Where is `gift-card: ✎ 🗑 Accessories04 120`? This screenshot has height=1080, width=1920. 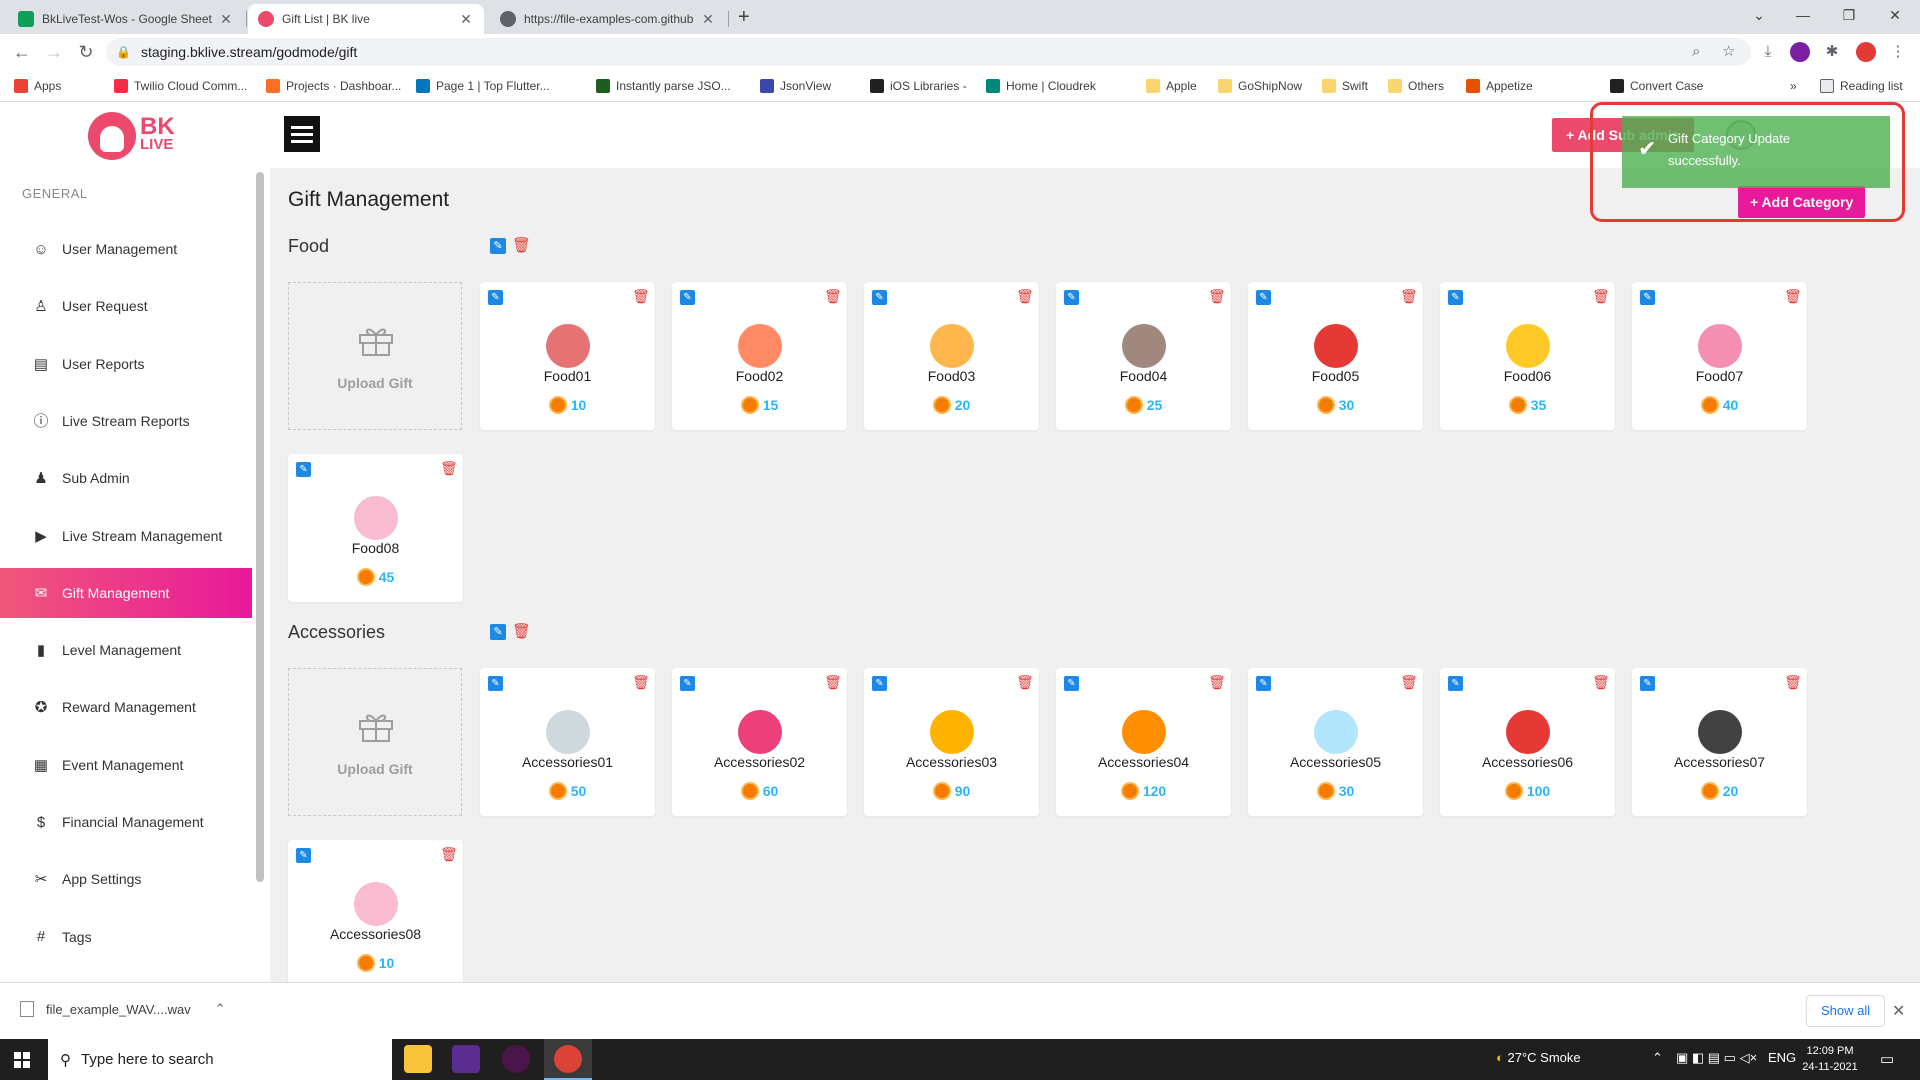
gift-card: ✎ 🗑 Accessories04 120 is located at coordinates (1143, 742).